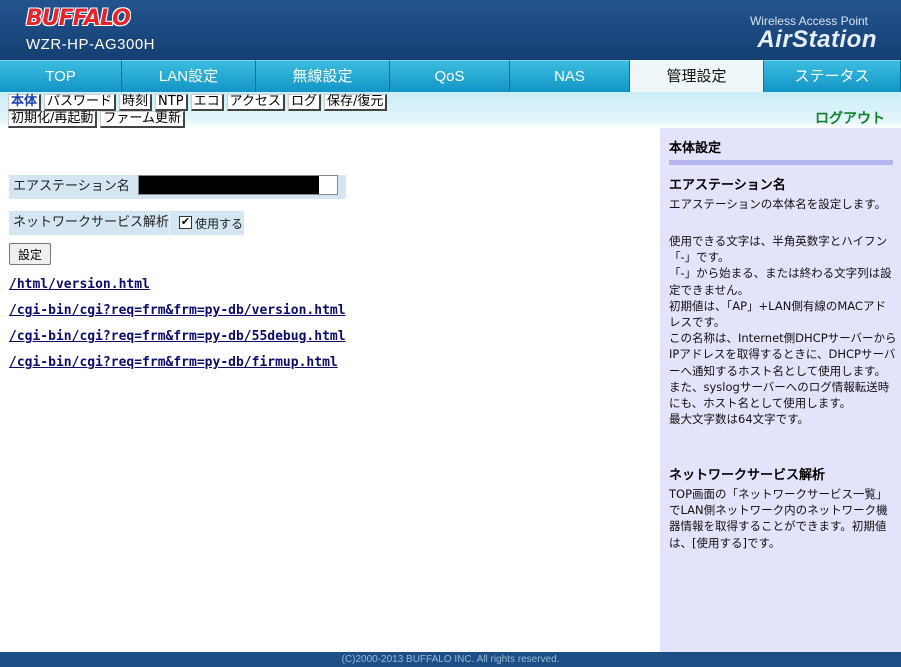 This screenshot has height=667, width=901. I want to click on tab-nas: NAS, so click(570, 76).